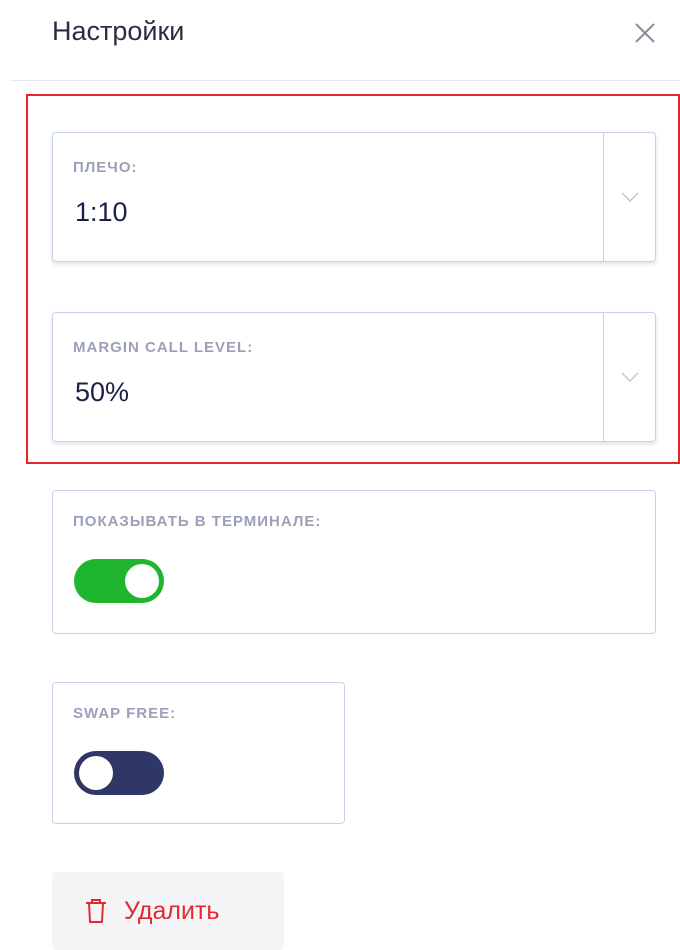 Image resolution: width=680 pixels, height=950 pixels. What do you see at coordinates (125, 713) in the screenshot?
I see `swap-free-label: SWAP FREE:` at bounding box center [125, 713].